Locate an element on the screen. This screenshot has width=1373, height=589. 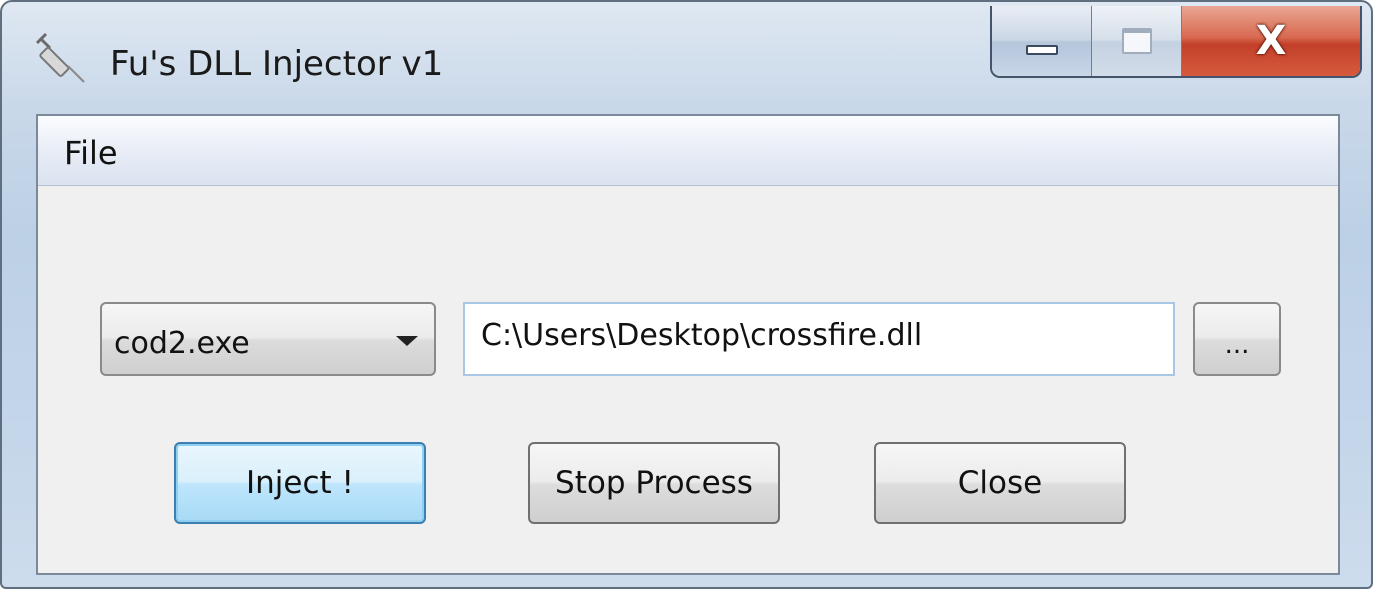
menu-bar: File is located at coordinates (688, 151).